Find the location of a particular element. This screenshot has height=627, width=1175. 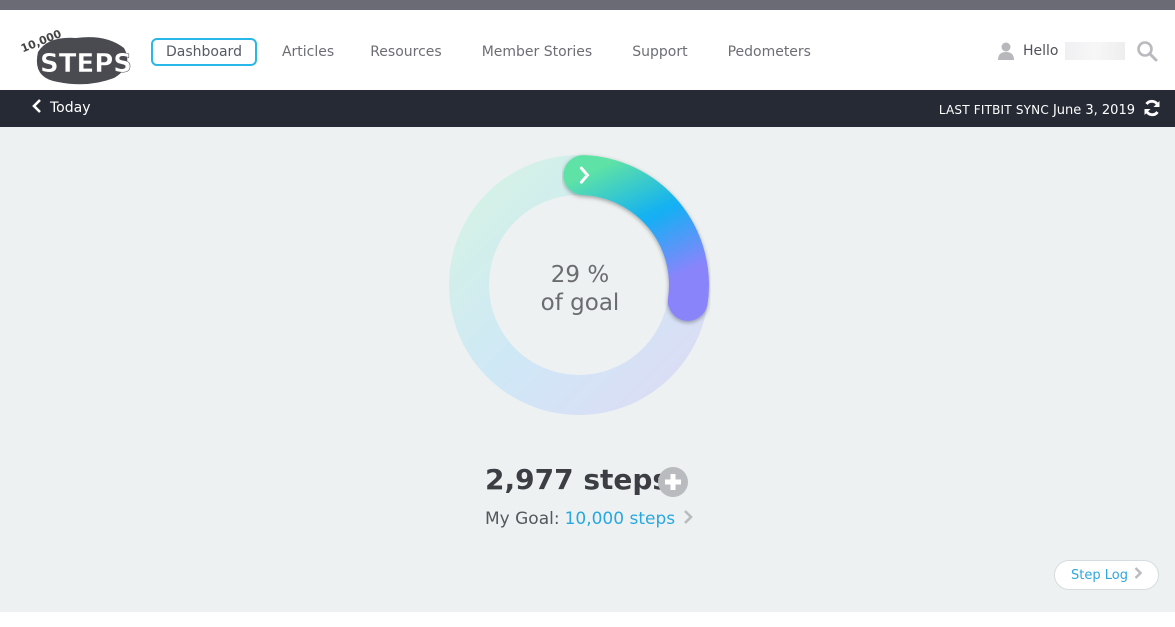

search-icon is located at coordinates (1147, 51).